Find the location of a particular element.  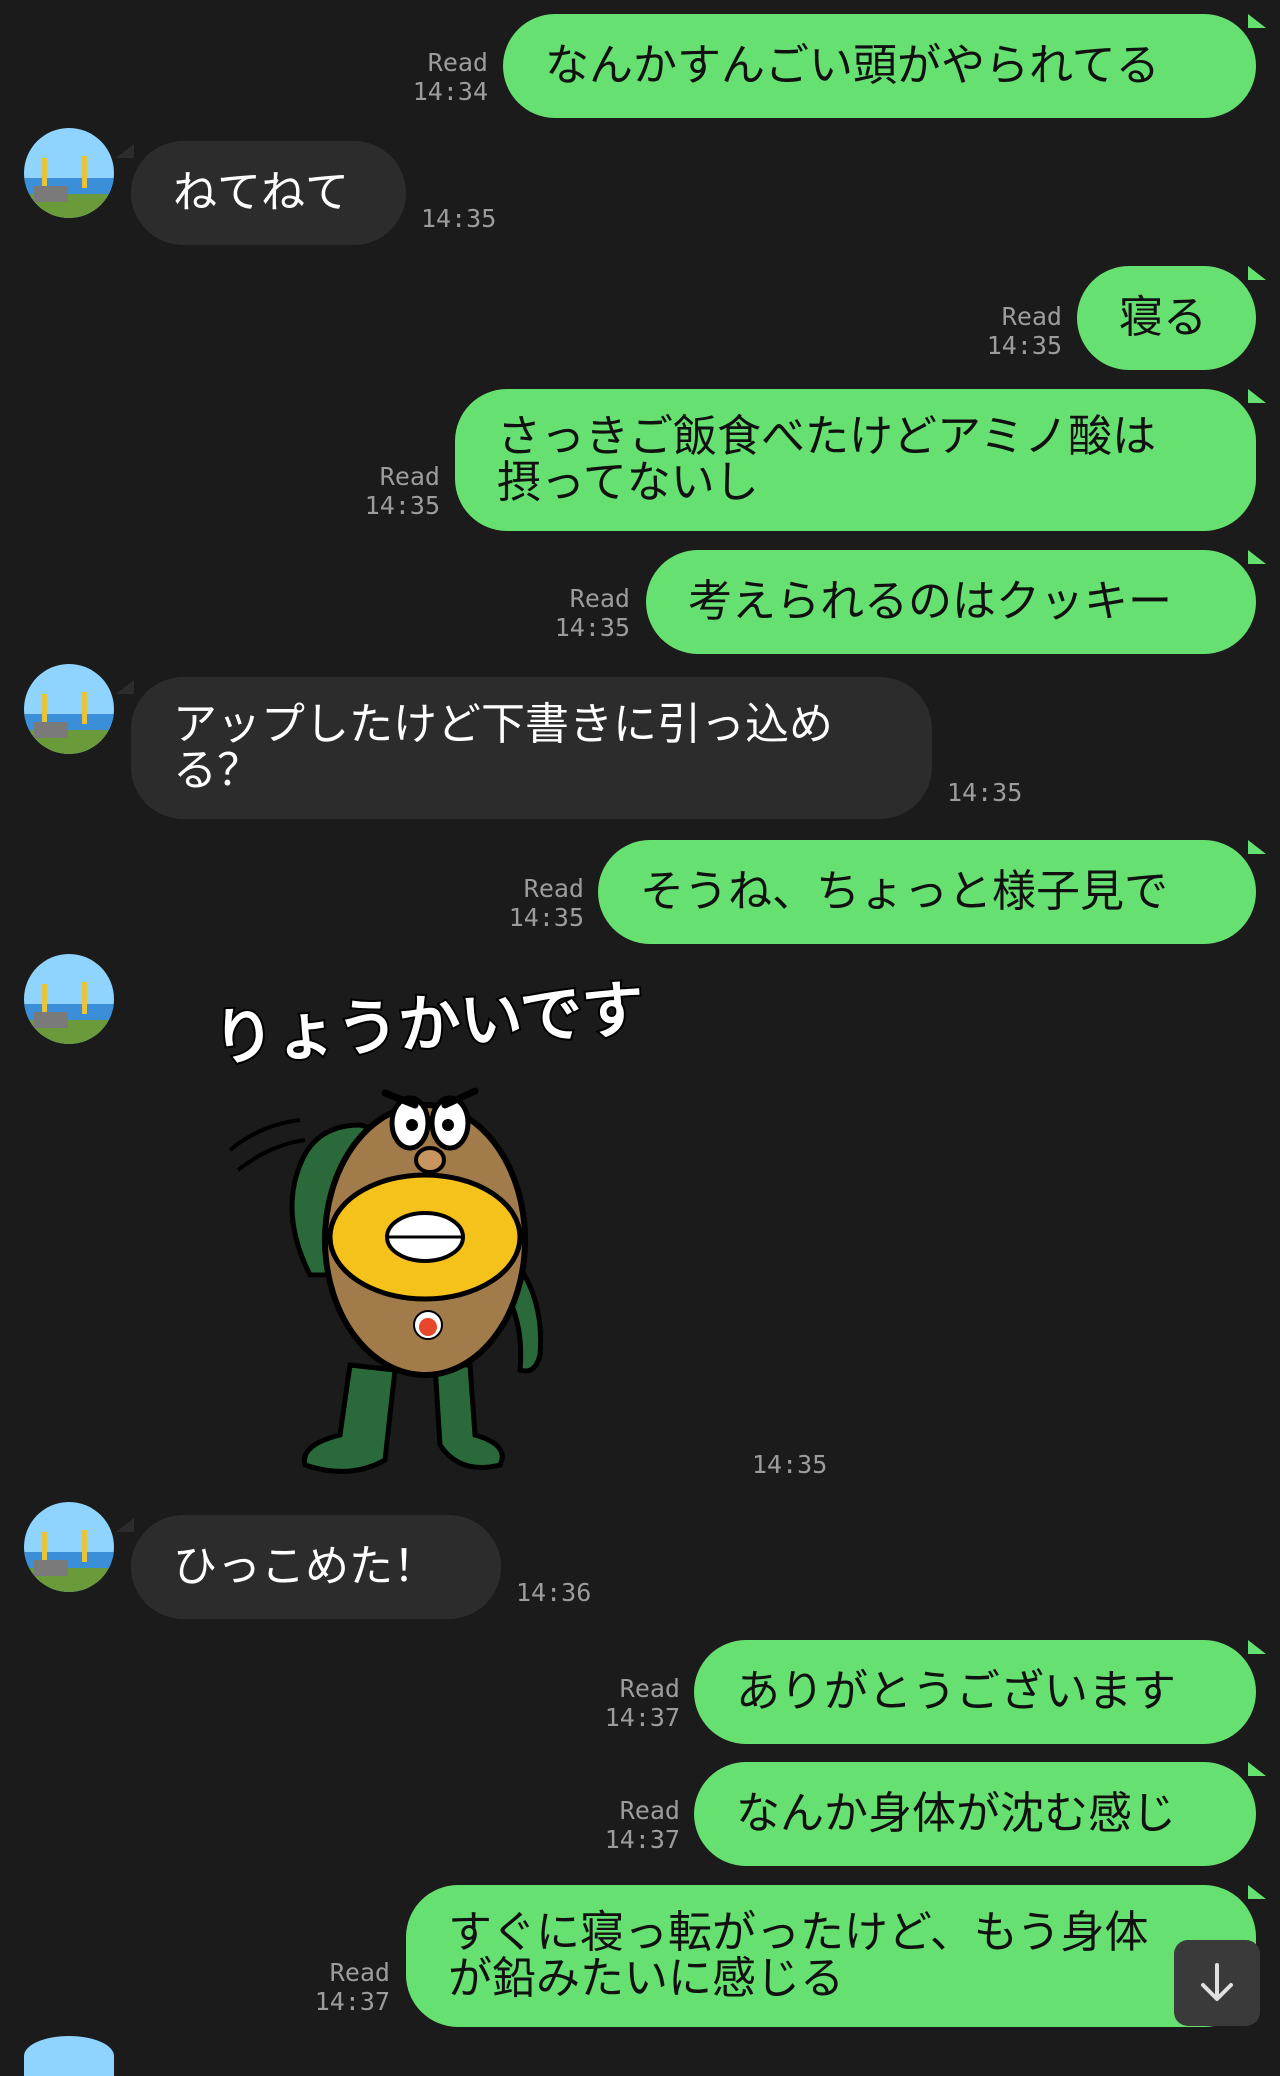

message-bubble: 考えられるのはクッキー is located at coordinates (951, 602).